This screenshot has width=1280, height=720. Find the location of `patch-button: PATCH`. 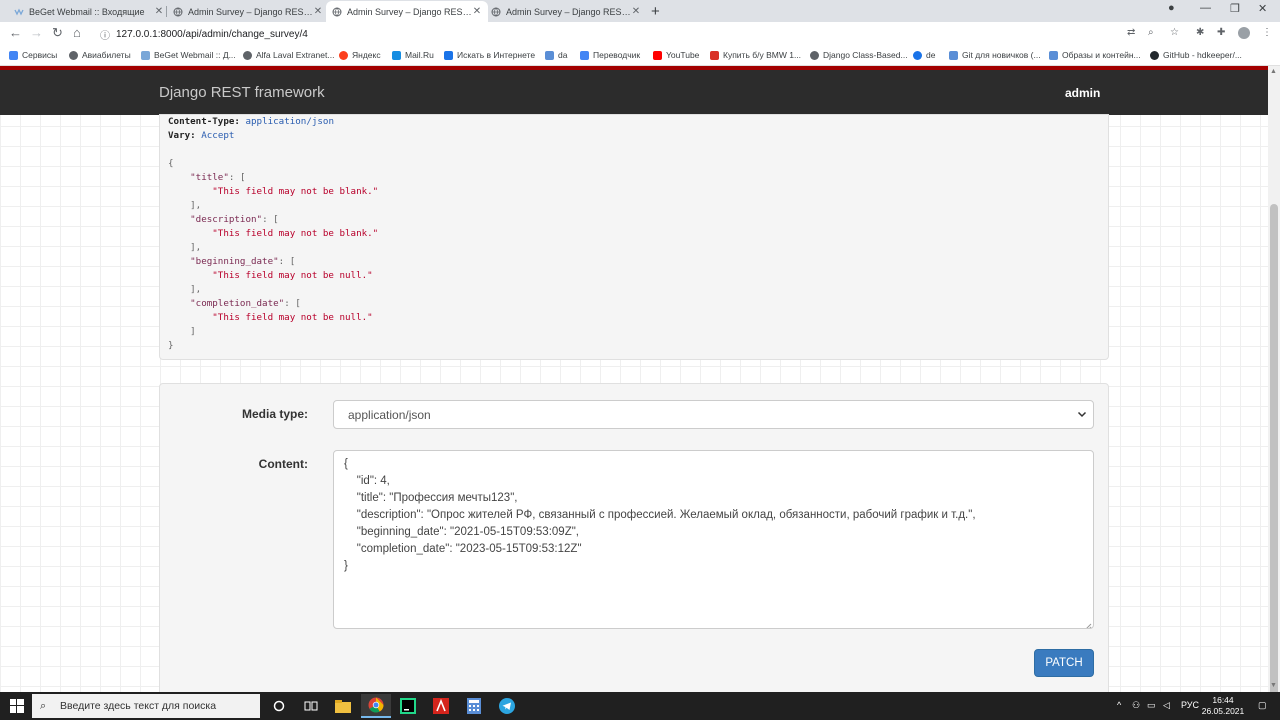

patch-button: PATCH is located at coordinates (1064, 663).